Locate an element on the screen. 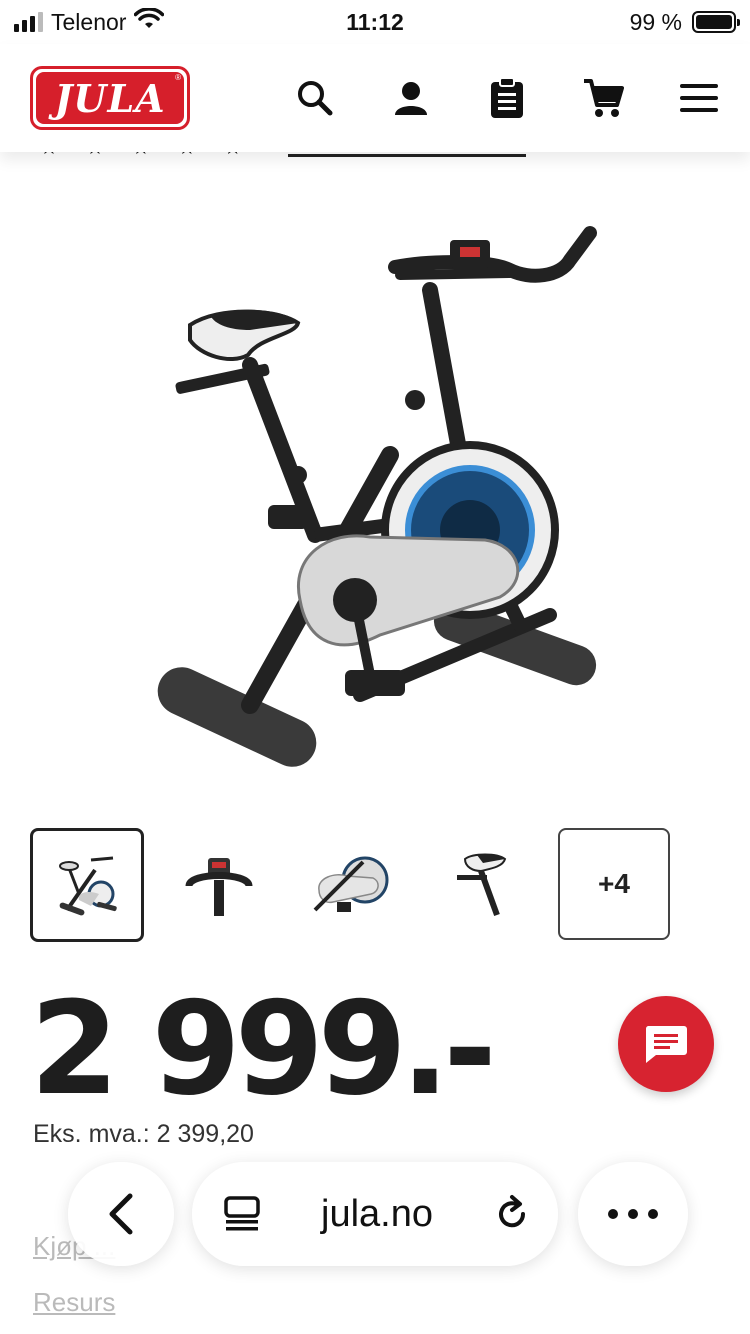 The image size is (750, 1334). status-bar: Telenor 11:12 99 % is located at coordinates (375, 22).